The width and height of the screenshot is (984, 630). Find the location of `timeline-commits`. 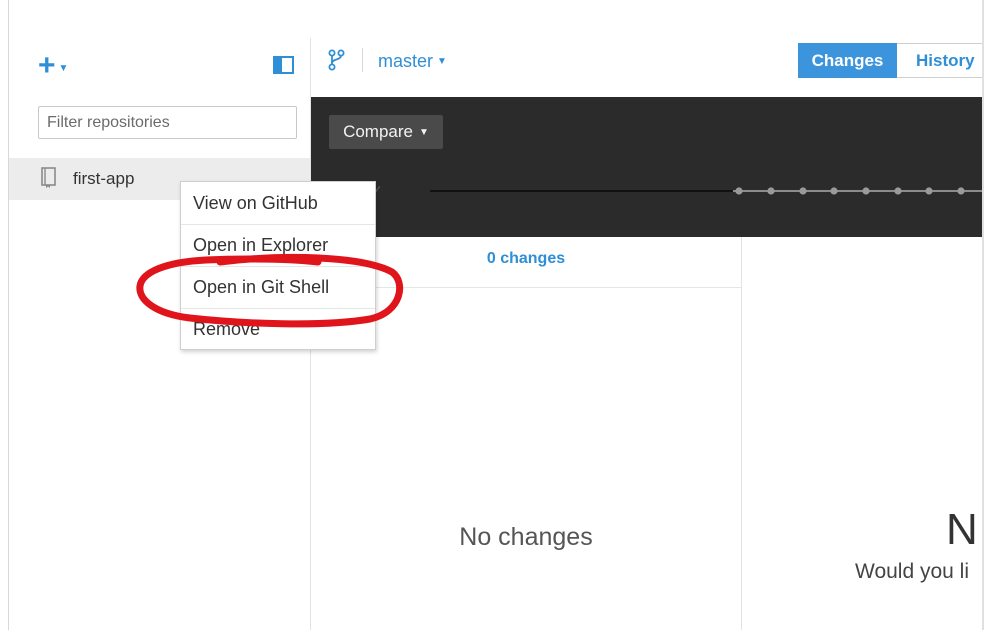

timeline-commits is located at coordinates (858, 191).